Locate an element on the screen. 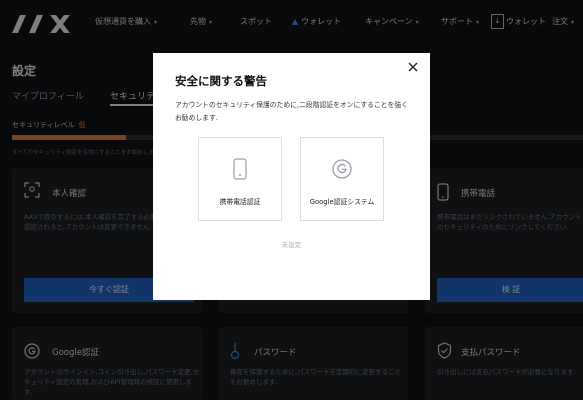 Image resolution: width=583 pixels, height=400 pixels. unset-status: 未設定 is located at coordinates (291, 245).